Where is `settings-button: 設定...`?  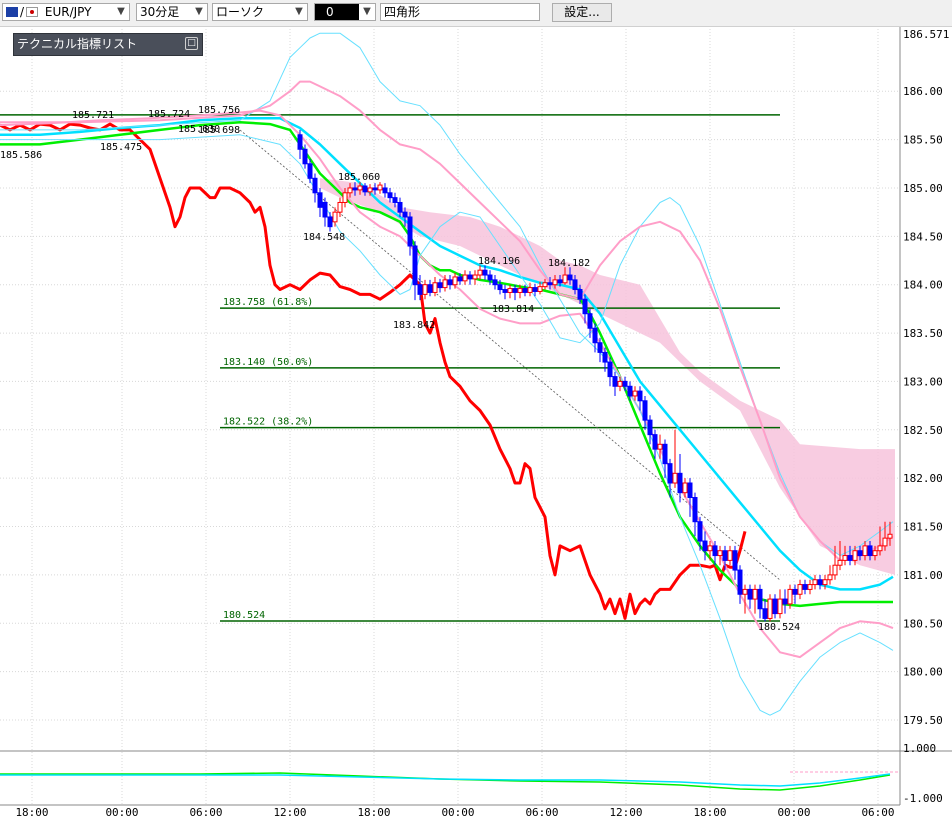
settings-button: 設定... is located at coordinates (582, 12).